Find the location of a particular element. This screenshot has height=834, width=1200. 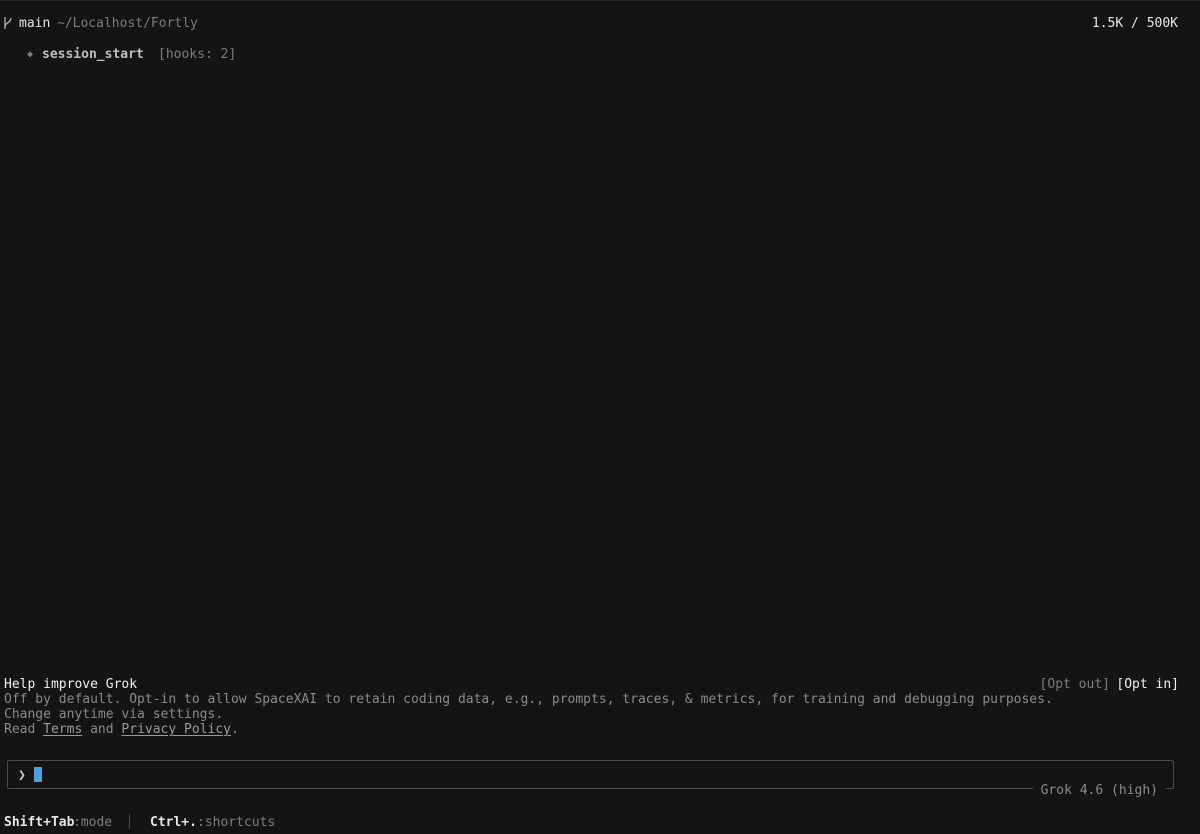

opt-out-button: [Opt out] is located at coordinates (1075, 684).